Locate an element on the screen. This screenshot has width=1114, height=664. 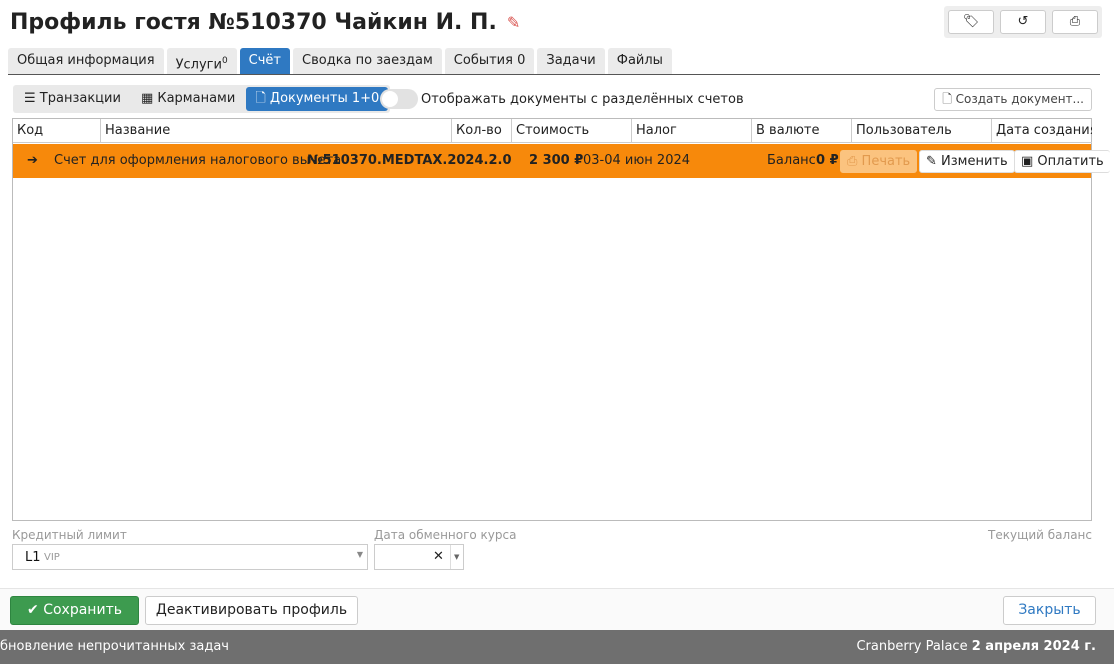
history-icon: ↺ is located at coordinates (1023, 22).